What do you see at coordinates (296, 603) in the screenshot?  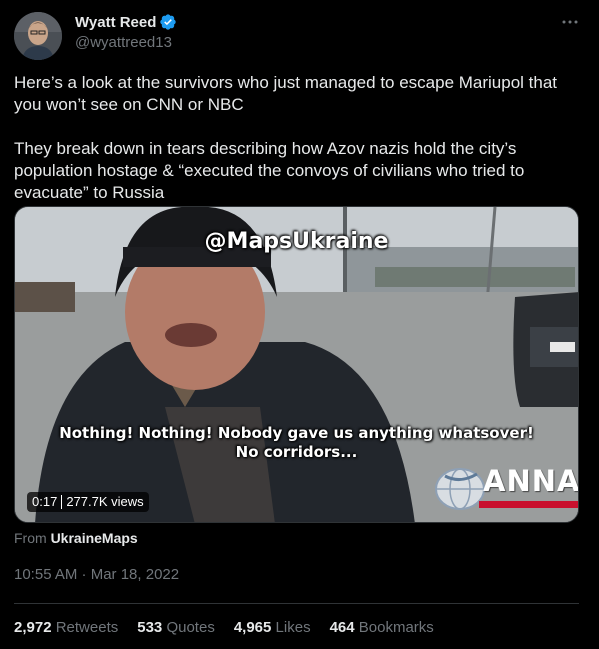 I see `divider` at bounding box center [296, 603].